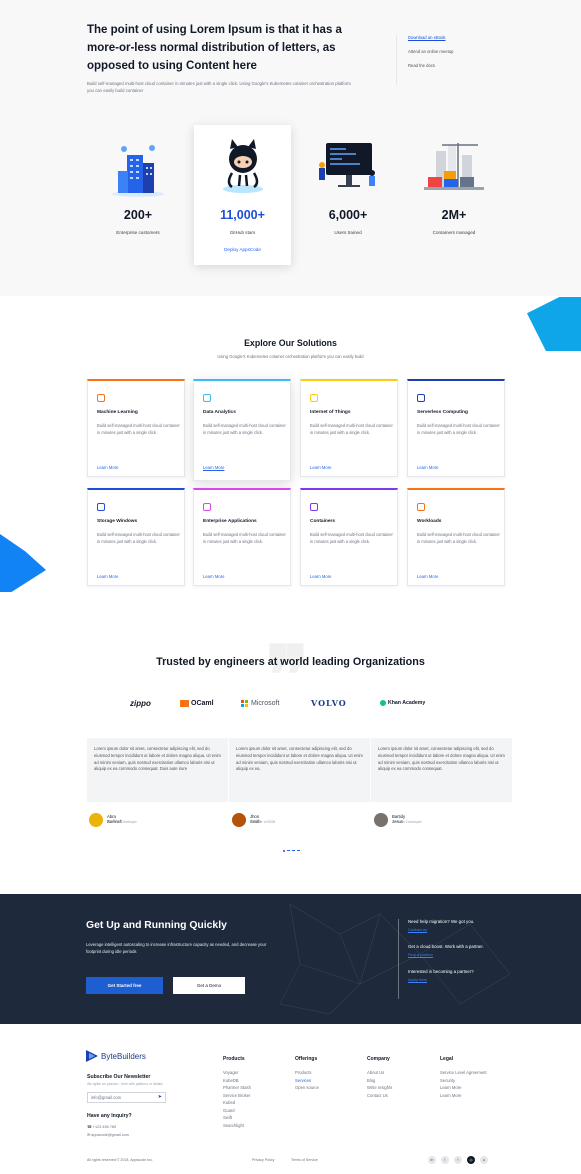 The height and width of the screenshot is (1174, 581). Describe the element at coordinates (160, 1097) in the screenshot. I see `send-icon: ➤` at that location.